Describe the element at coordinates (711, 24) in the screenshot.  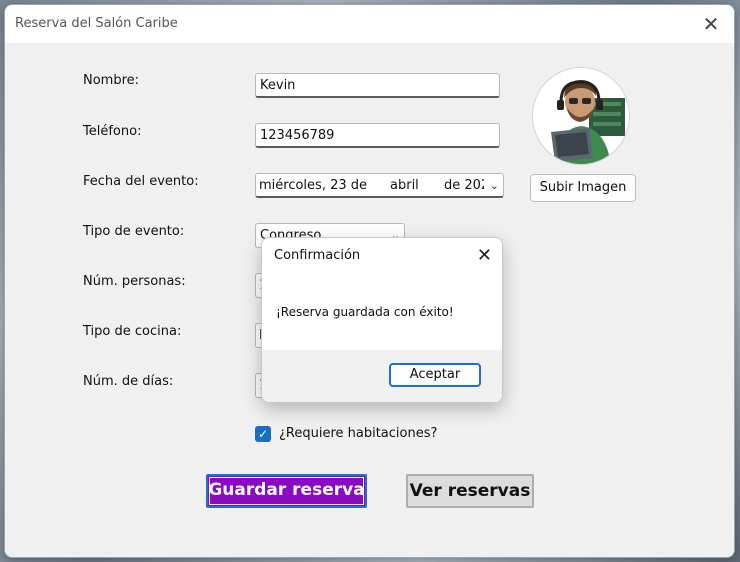
I see `window-close-button: ✕` at that location.